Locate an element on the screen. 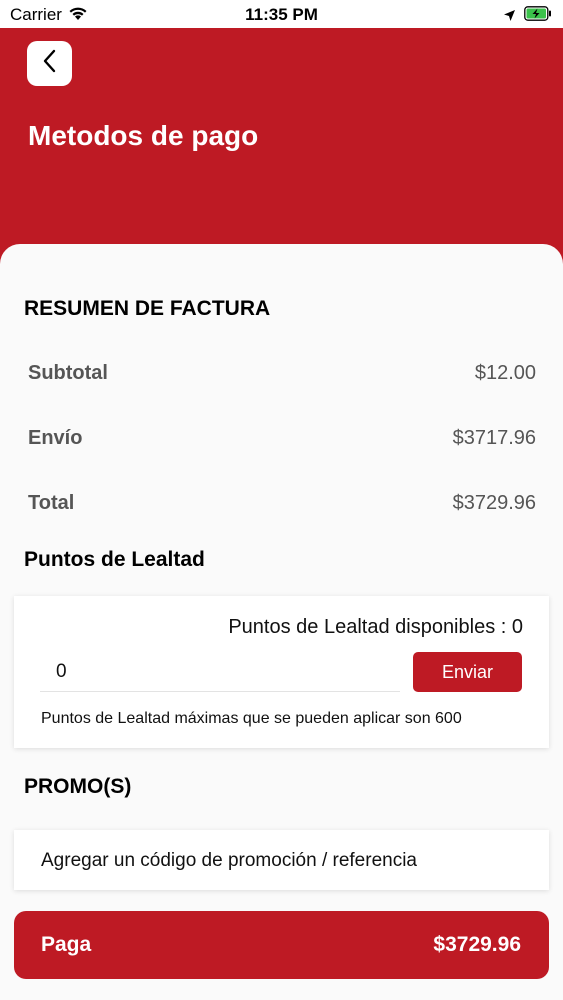  page-title: Metodos de pago is located at coordinates (143, 135).